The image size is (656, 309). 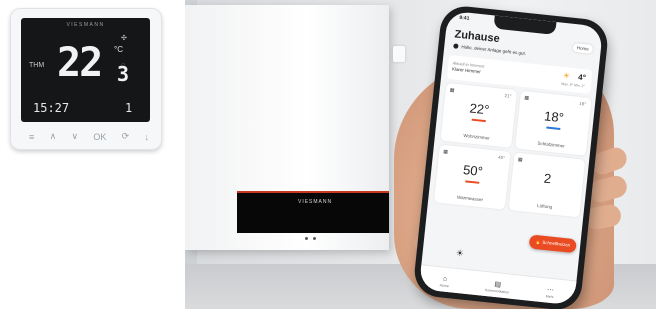 I want to click on page-title: Zuhause, so click(x=477, y=36).